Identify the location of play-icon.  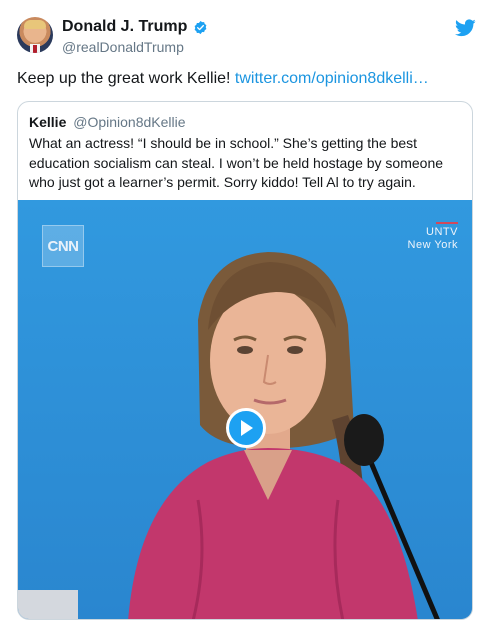
(247, 428).